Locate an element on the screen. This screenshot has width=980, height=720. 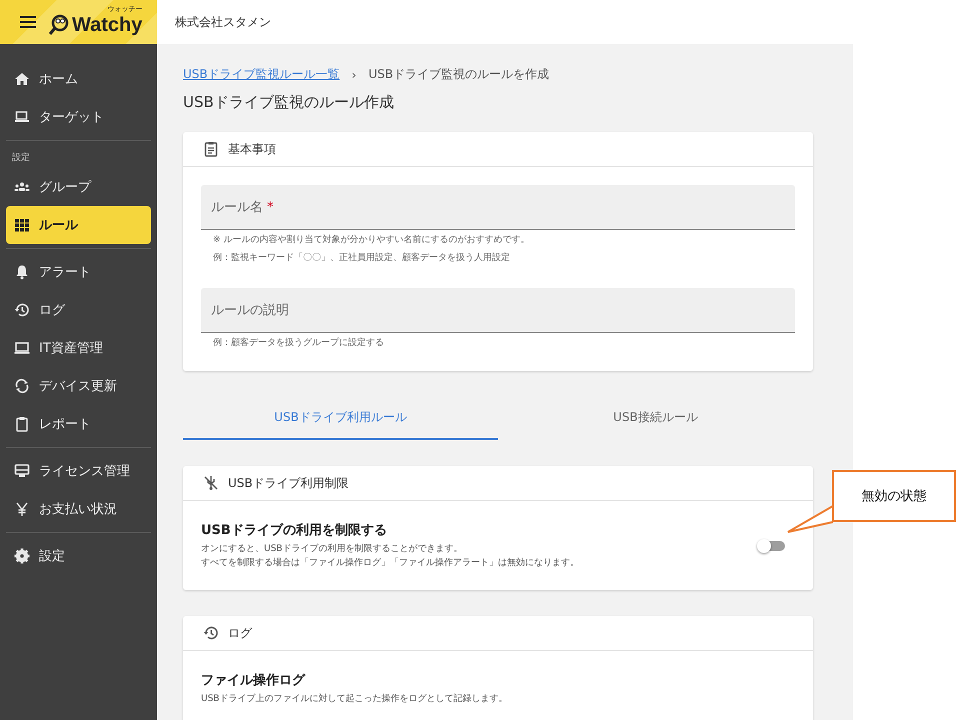
page-title: USBドライブ監視のルール作成 is located at coordinates (289, 102).